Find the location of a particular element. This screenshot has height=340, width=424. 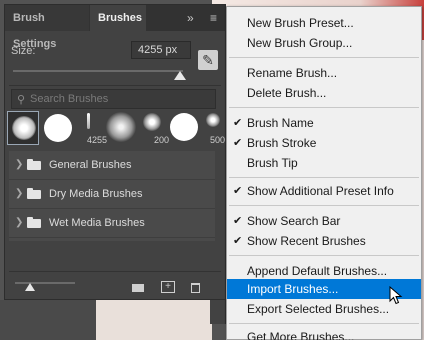

new-brush-add-icon: + is located at coordinates (168, 287).